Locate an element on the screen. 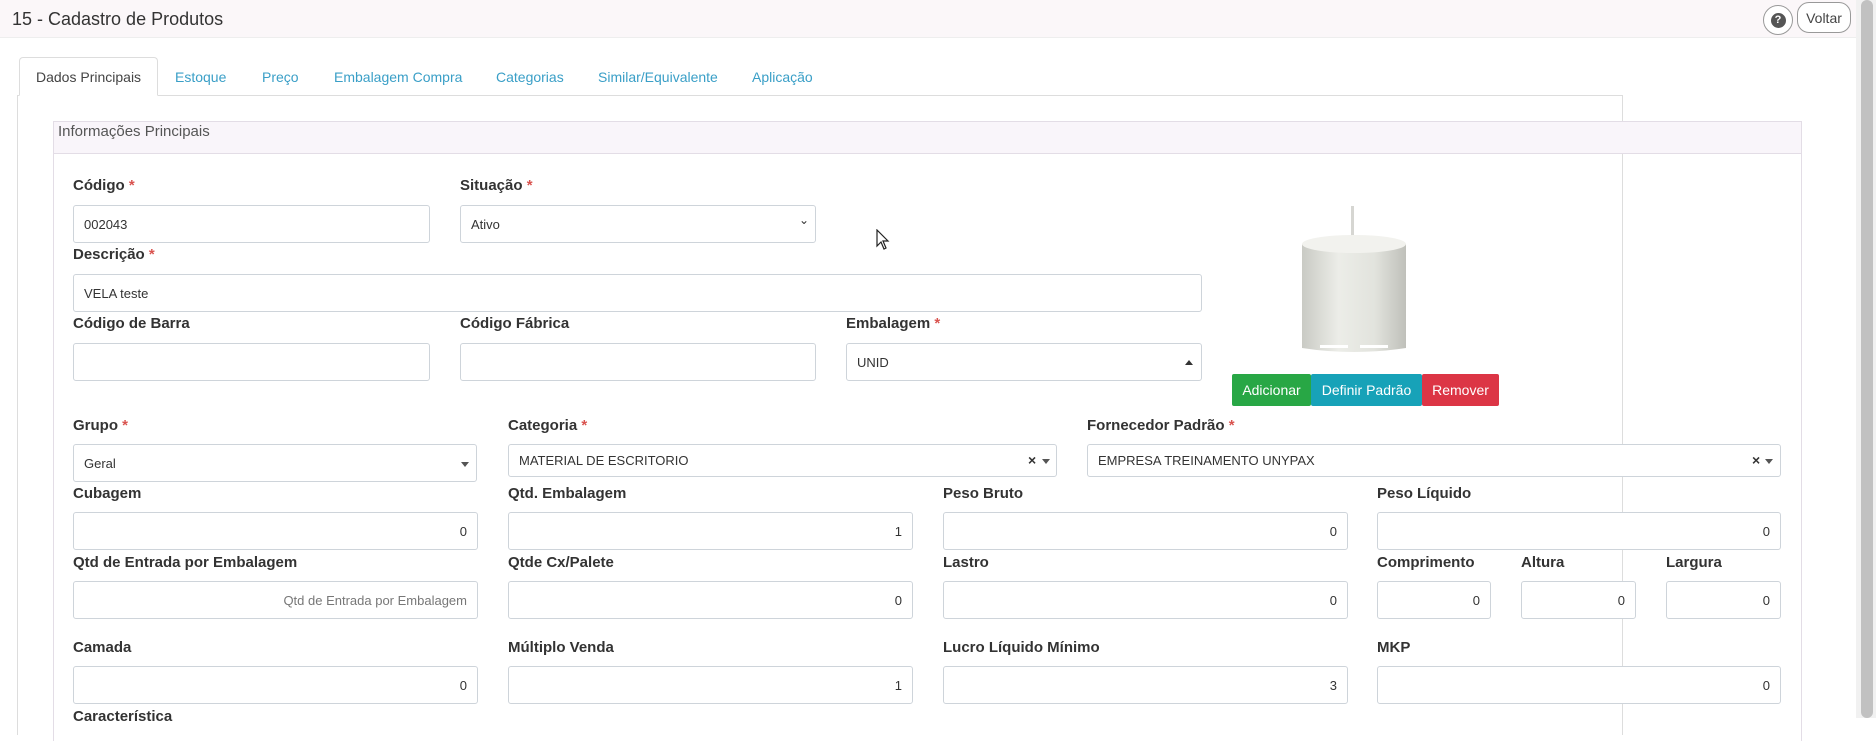 This screenshot has height=741, width=1876. tab-estoque: Estoque is located at coordinates (200, 76).